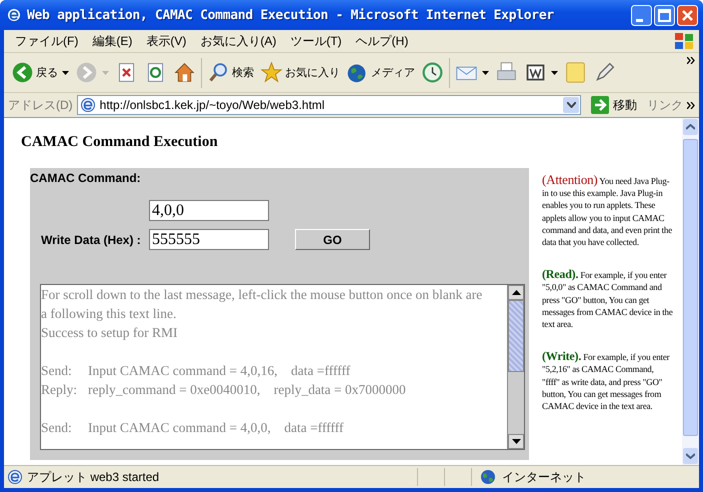 This screenshot has height=492, width=703. I want to click on down-arrow-icon, so click(516, 441).